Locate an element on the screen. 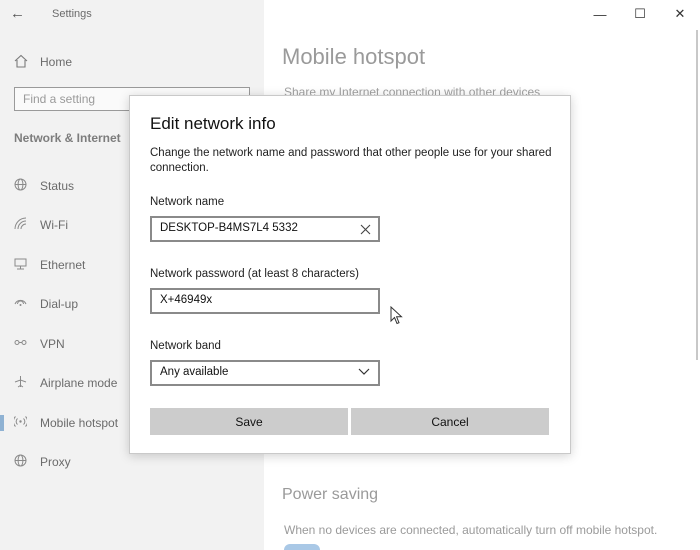  dialup-icon is located at coordinates (20, 304).